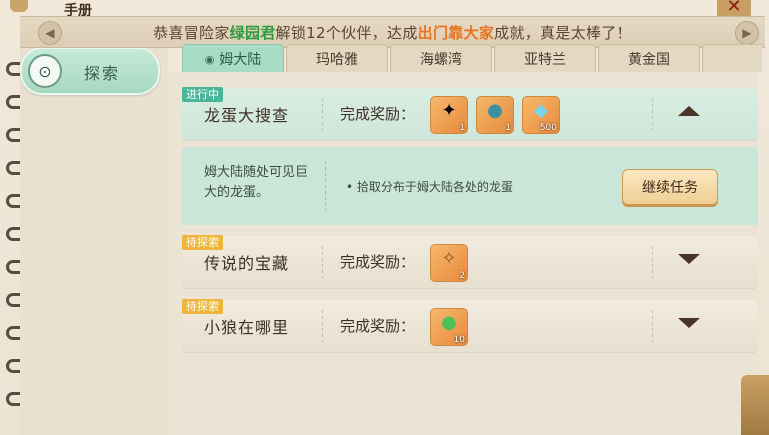 Image resolution: width=769 pixels, height=435 pixels. I want to click on task-row: 待探索 小狼在哪里 完成奖励： ● 10, so click(470, 325).